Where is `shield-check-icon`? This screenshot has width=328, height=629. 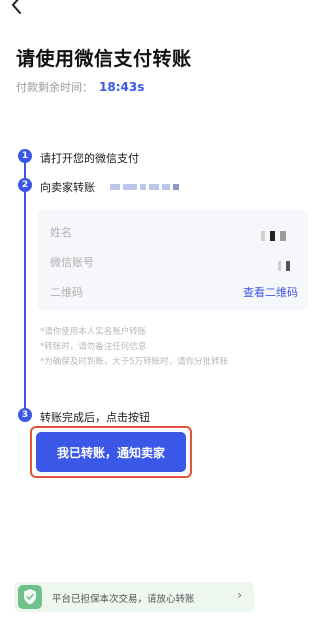 shield-check-icon is located at coordinates (30, 597).